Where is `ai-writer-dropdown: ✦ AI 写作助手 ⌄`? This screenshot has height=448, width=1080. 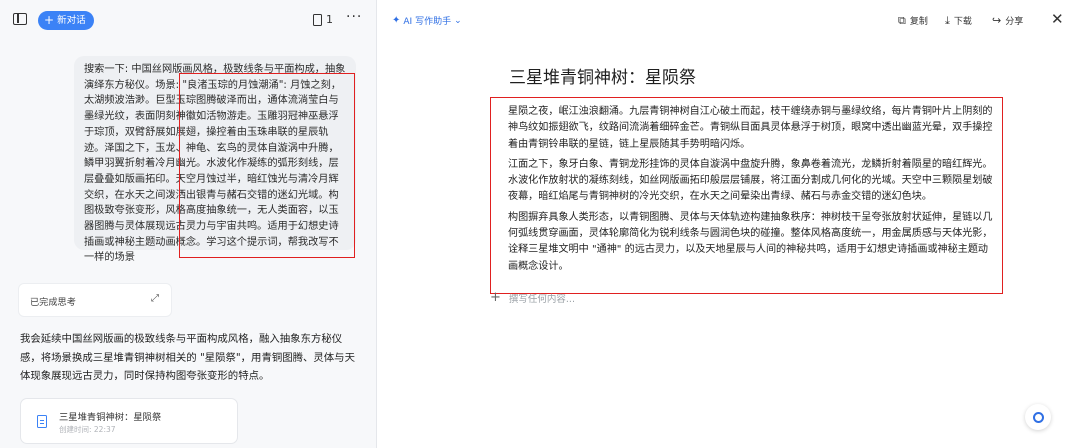
ai-writer-dropdown: ✦ AI 写作助手 ⌄ is located at coordinates (427, 20).